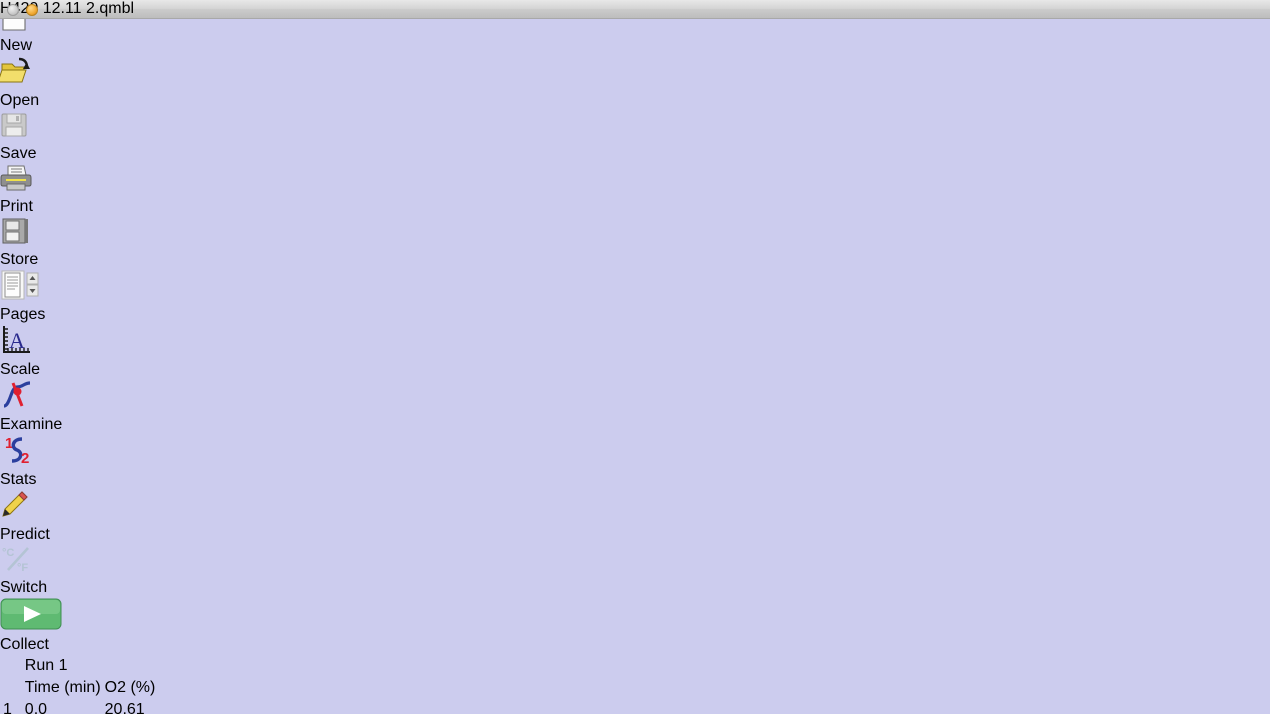 The image size is (1270, 714). I want to click on toolbar-button-predict: Predict, so click(635, 516).